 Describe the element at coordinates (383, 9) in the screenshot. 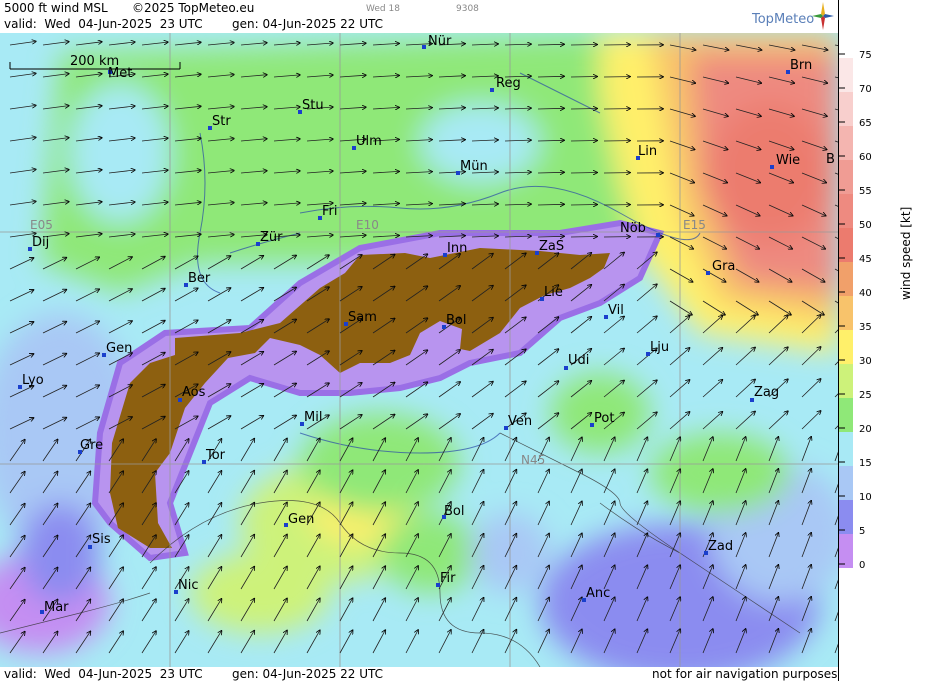

I see `faint-day: Wed 18` at that location.